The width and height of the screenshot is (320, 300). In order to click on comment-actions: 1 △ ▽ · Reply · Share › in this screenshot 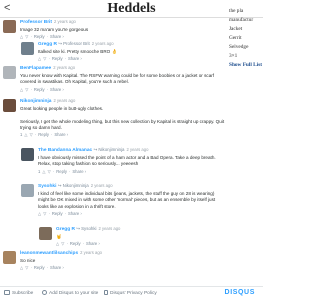, I will do `click(122, 135)`.